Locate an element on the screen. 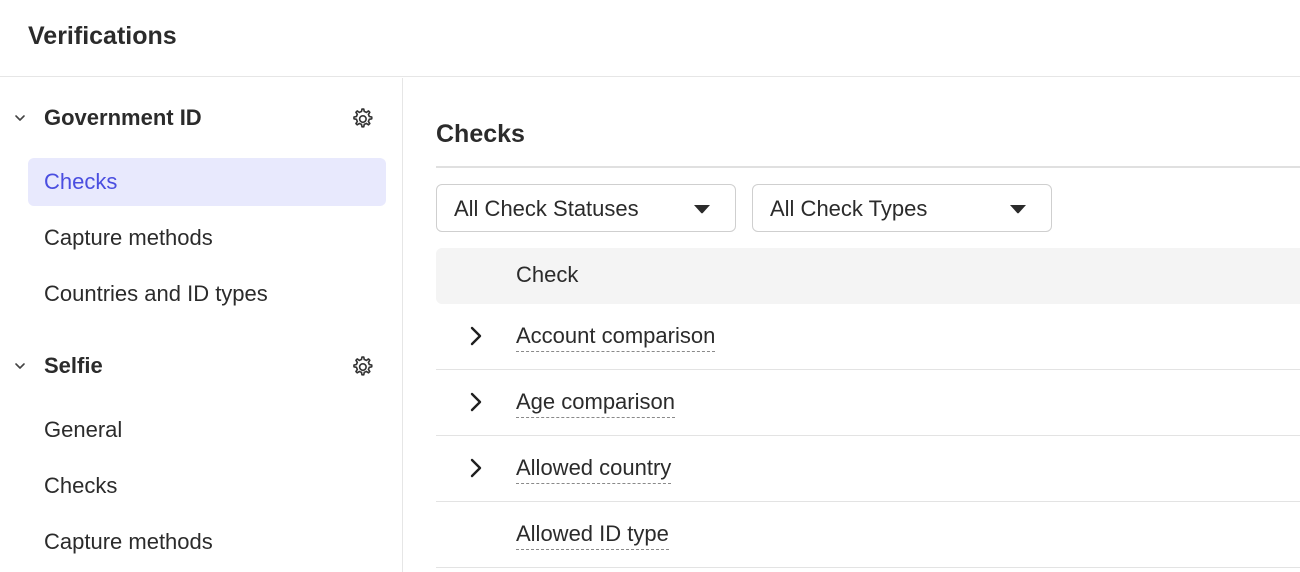  check-name: Age comparison is located at coordinates (595, 403).